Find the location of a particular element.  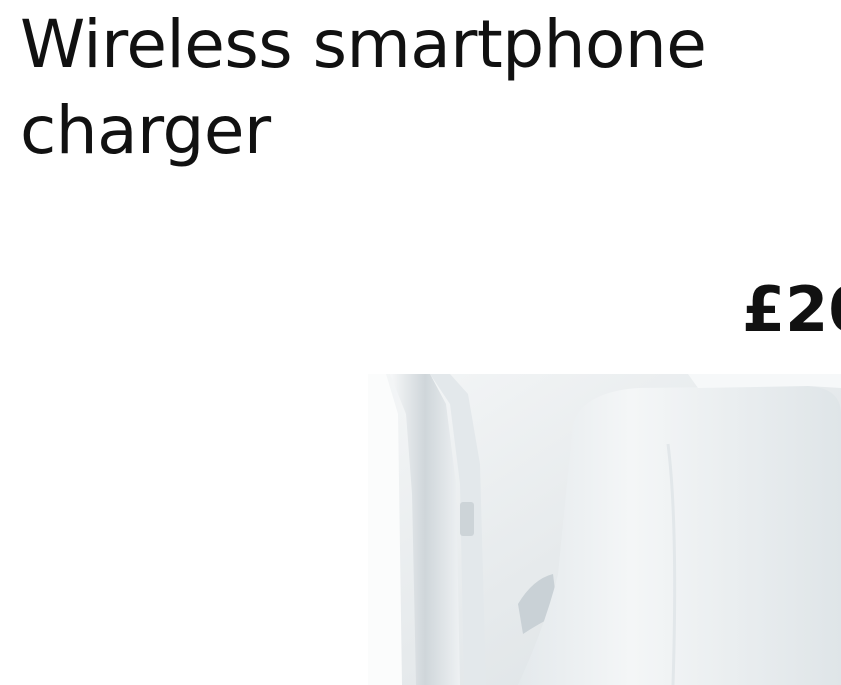

price-container: £20 is located at coordinates (791, 310).